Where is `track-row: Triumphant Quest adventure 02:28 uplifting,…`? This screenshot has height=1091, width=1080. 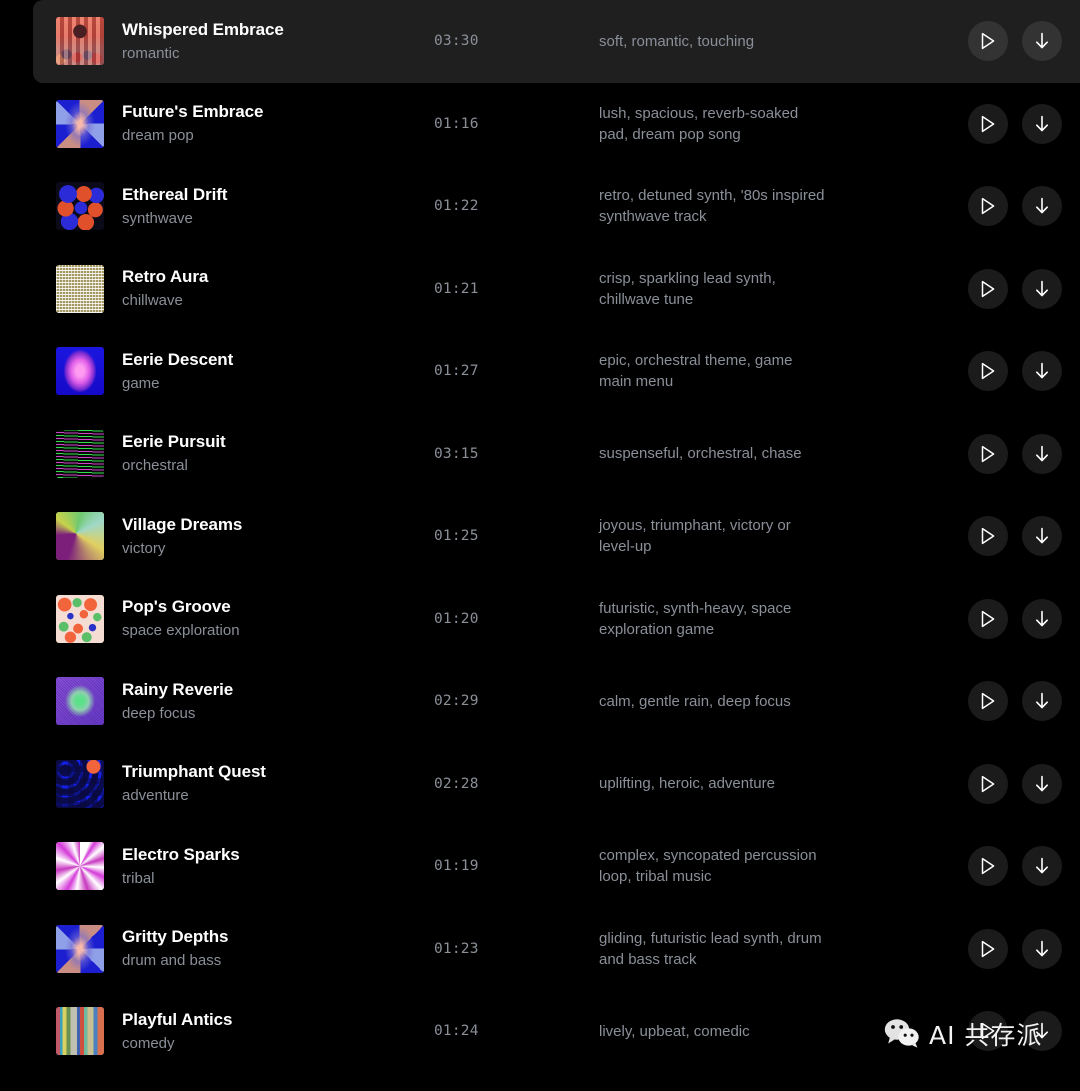
track-row: Triumphant Quest adventure 02:28 uplifting,… is located at coordinates (540, 784).